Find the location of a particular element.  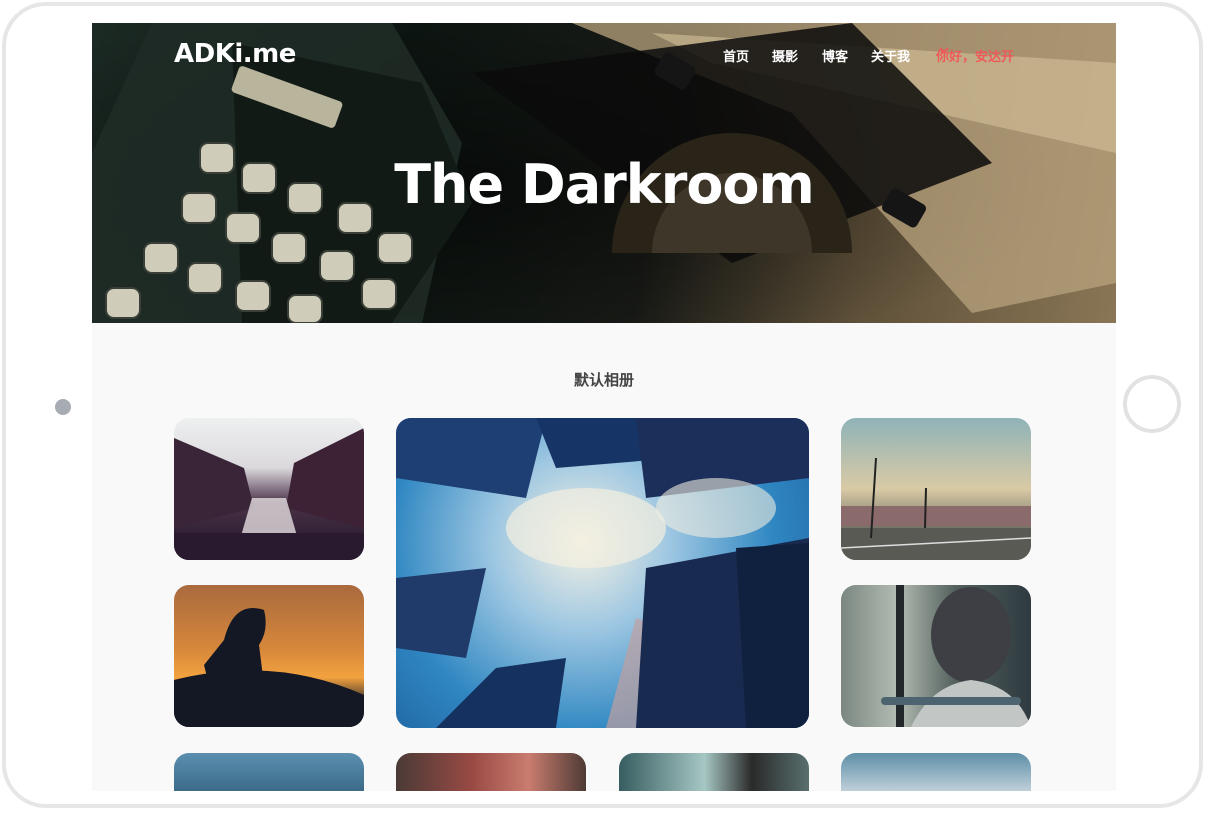

nav-item-blog: 博客 is located at coordinates (835, 55).